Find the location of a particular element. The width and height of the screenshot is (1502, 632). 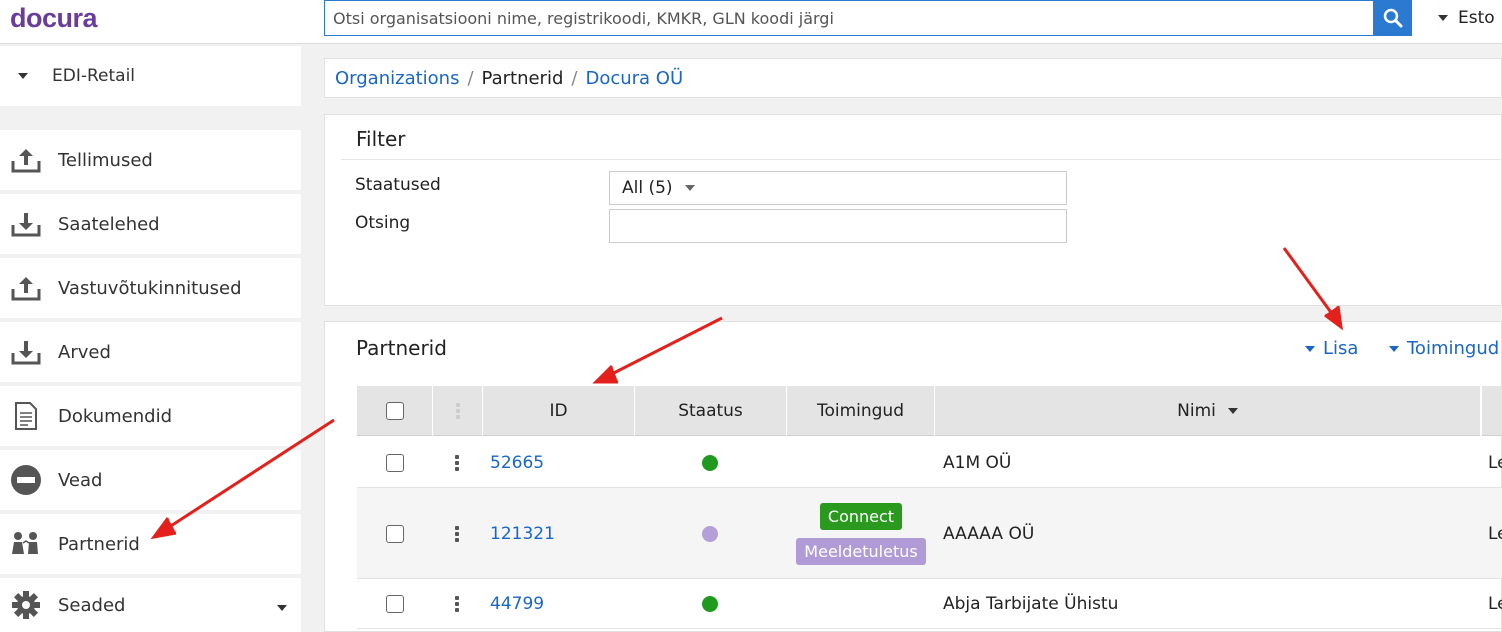

sidebar-item-tellimused: Tellimused is located at coordinates (150, 160).